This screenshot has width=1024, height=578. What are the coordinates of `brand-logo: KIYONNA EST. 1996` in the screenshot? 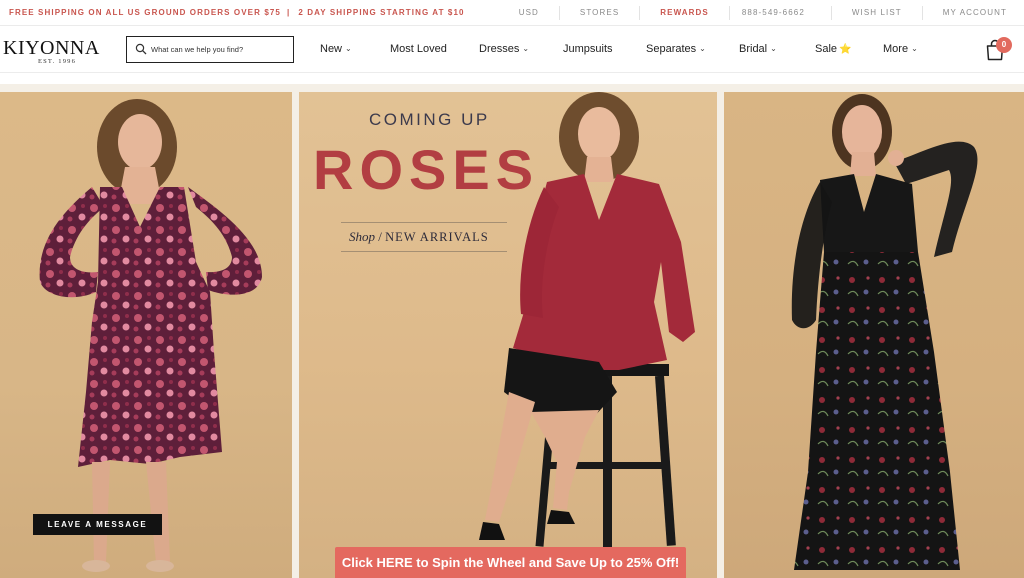 It's located at (57, 51).